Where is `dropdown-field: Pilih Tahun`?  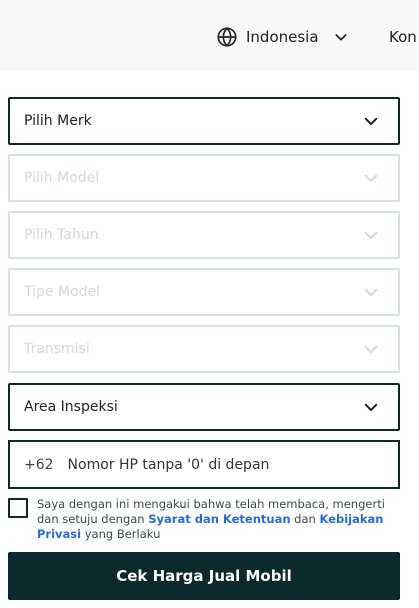
dropdown-field: Pilih Tahun is located at coordinates (204, 235).